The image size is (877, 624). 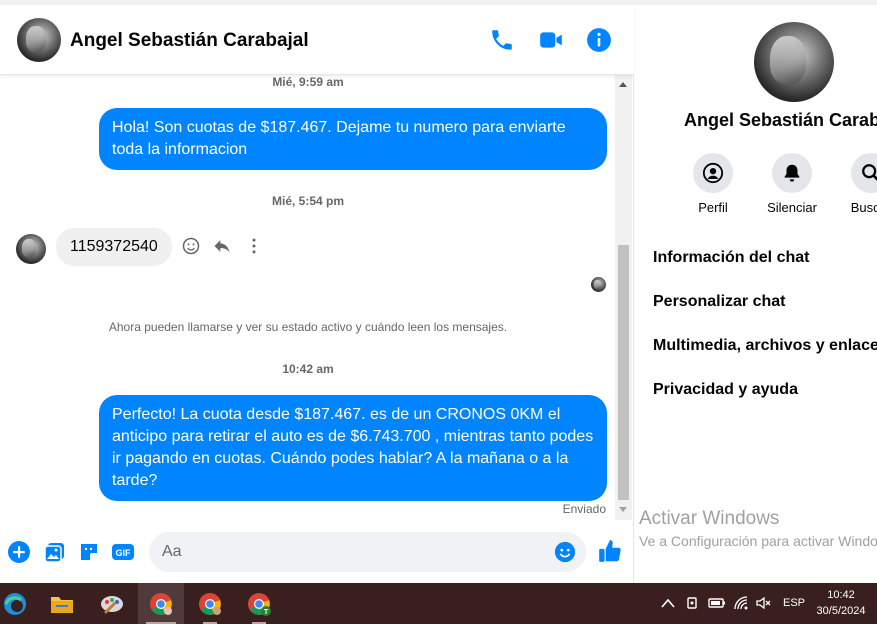 What do you see at coordinates (668, 603) in the screenshot?
I see `chevron-up-icon` at bounding box center [668, 603].